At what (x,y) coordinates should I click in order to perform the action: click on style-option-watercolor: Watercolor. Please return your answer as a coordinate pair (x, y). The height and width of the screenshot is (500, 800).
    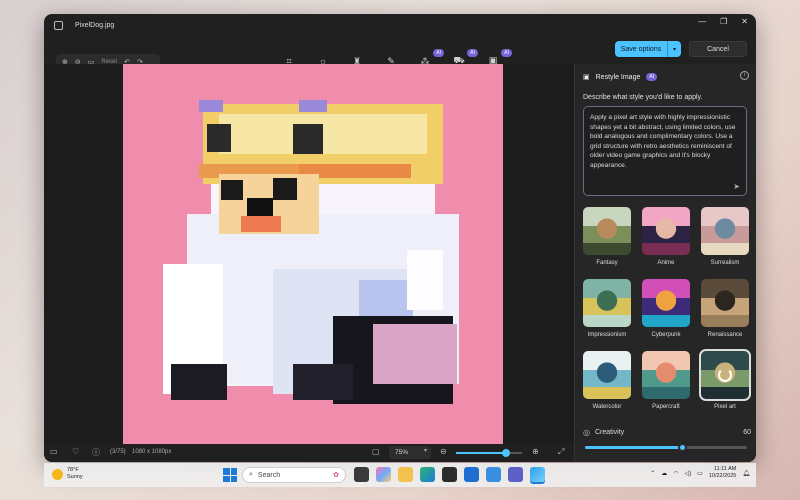
    Looking at the image, I should click on (607, 380).